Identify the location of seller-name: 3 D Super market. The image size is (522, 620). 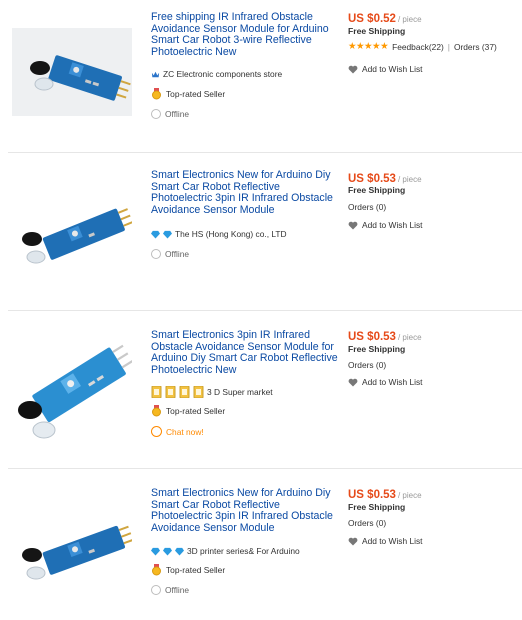
(212, 392).